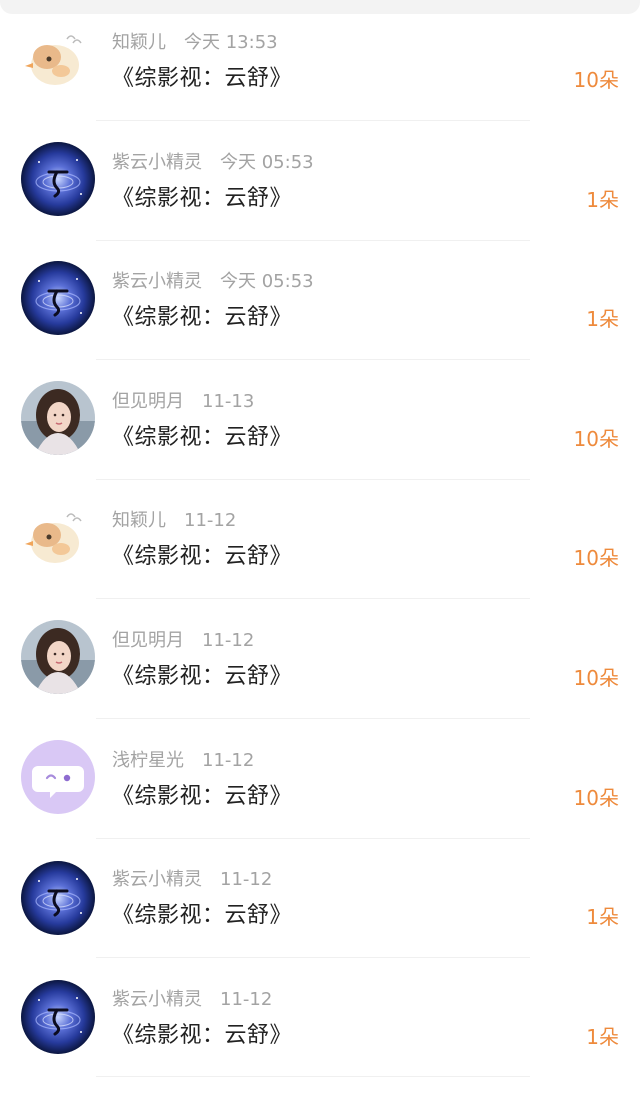 Image resolution: width=640 pixels, height=1095 pixels. What do you see at coordinates (231, 42) in the screenshot?
I see `timestamp: 今天 13:53` at bounding box center [231, 42].